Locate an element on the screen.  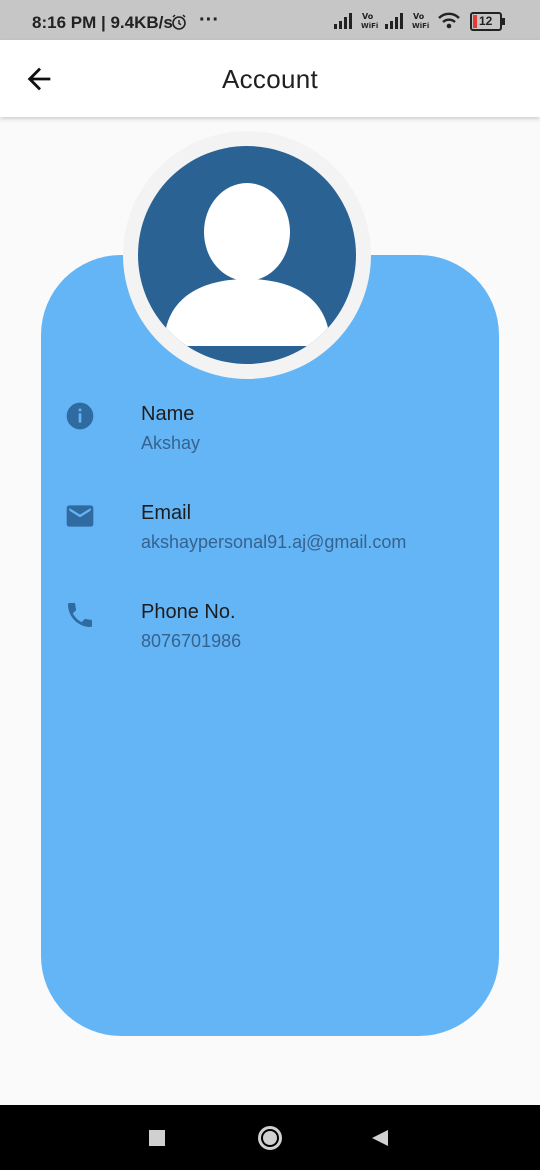
status-bar: 8:16 PM | 9.4KB/s ··· Vo WiFi Vo WiFi 12 is located at coordinates (270, 20).